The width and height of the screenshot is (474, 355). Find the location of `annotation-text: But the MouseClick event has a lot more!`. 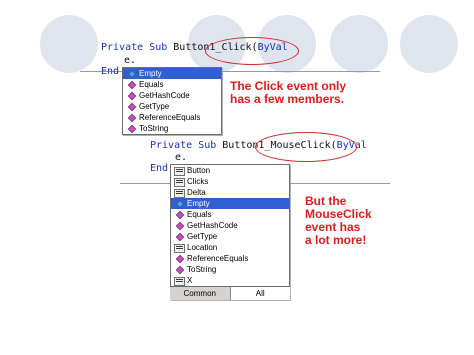

annotation-text: But the MouseClick event has a lot more! is located at coordinates (338, 220).